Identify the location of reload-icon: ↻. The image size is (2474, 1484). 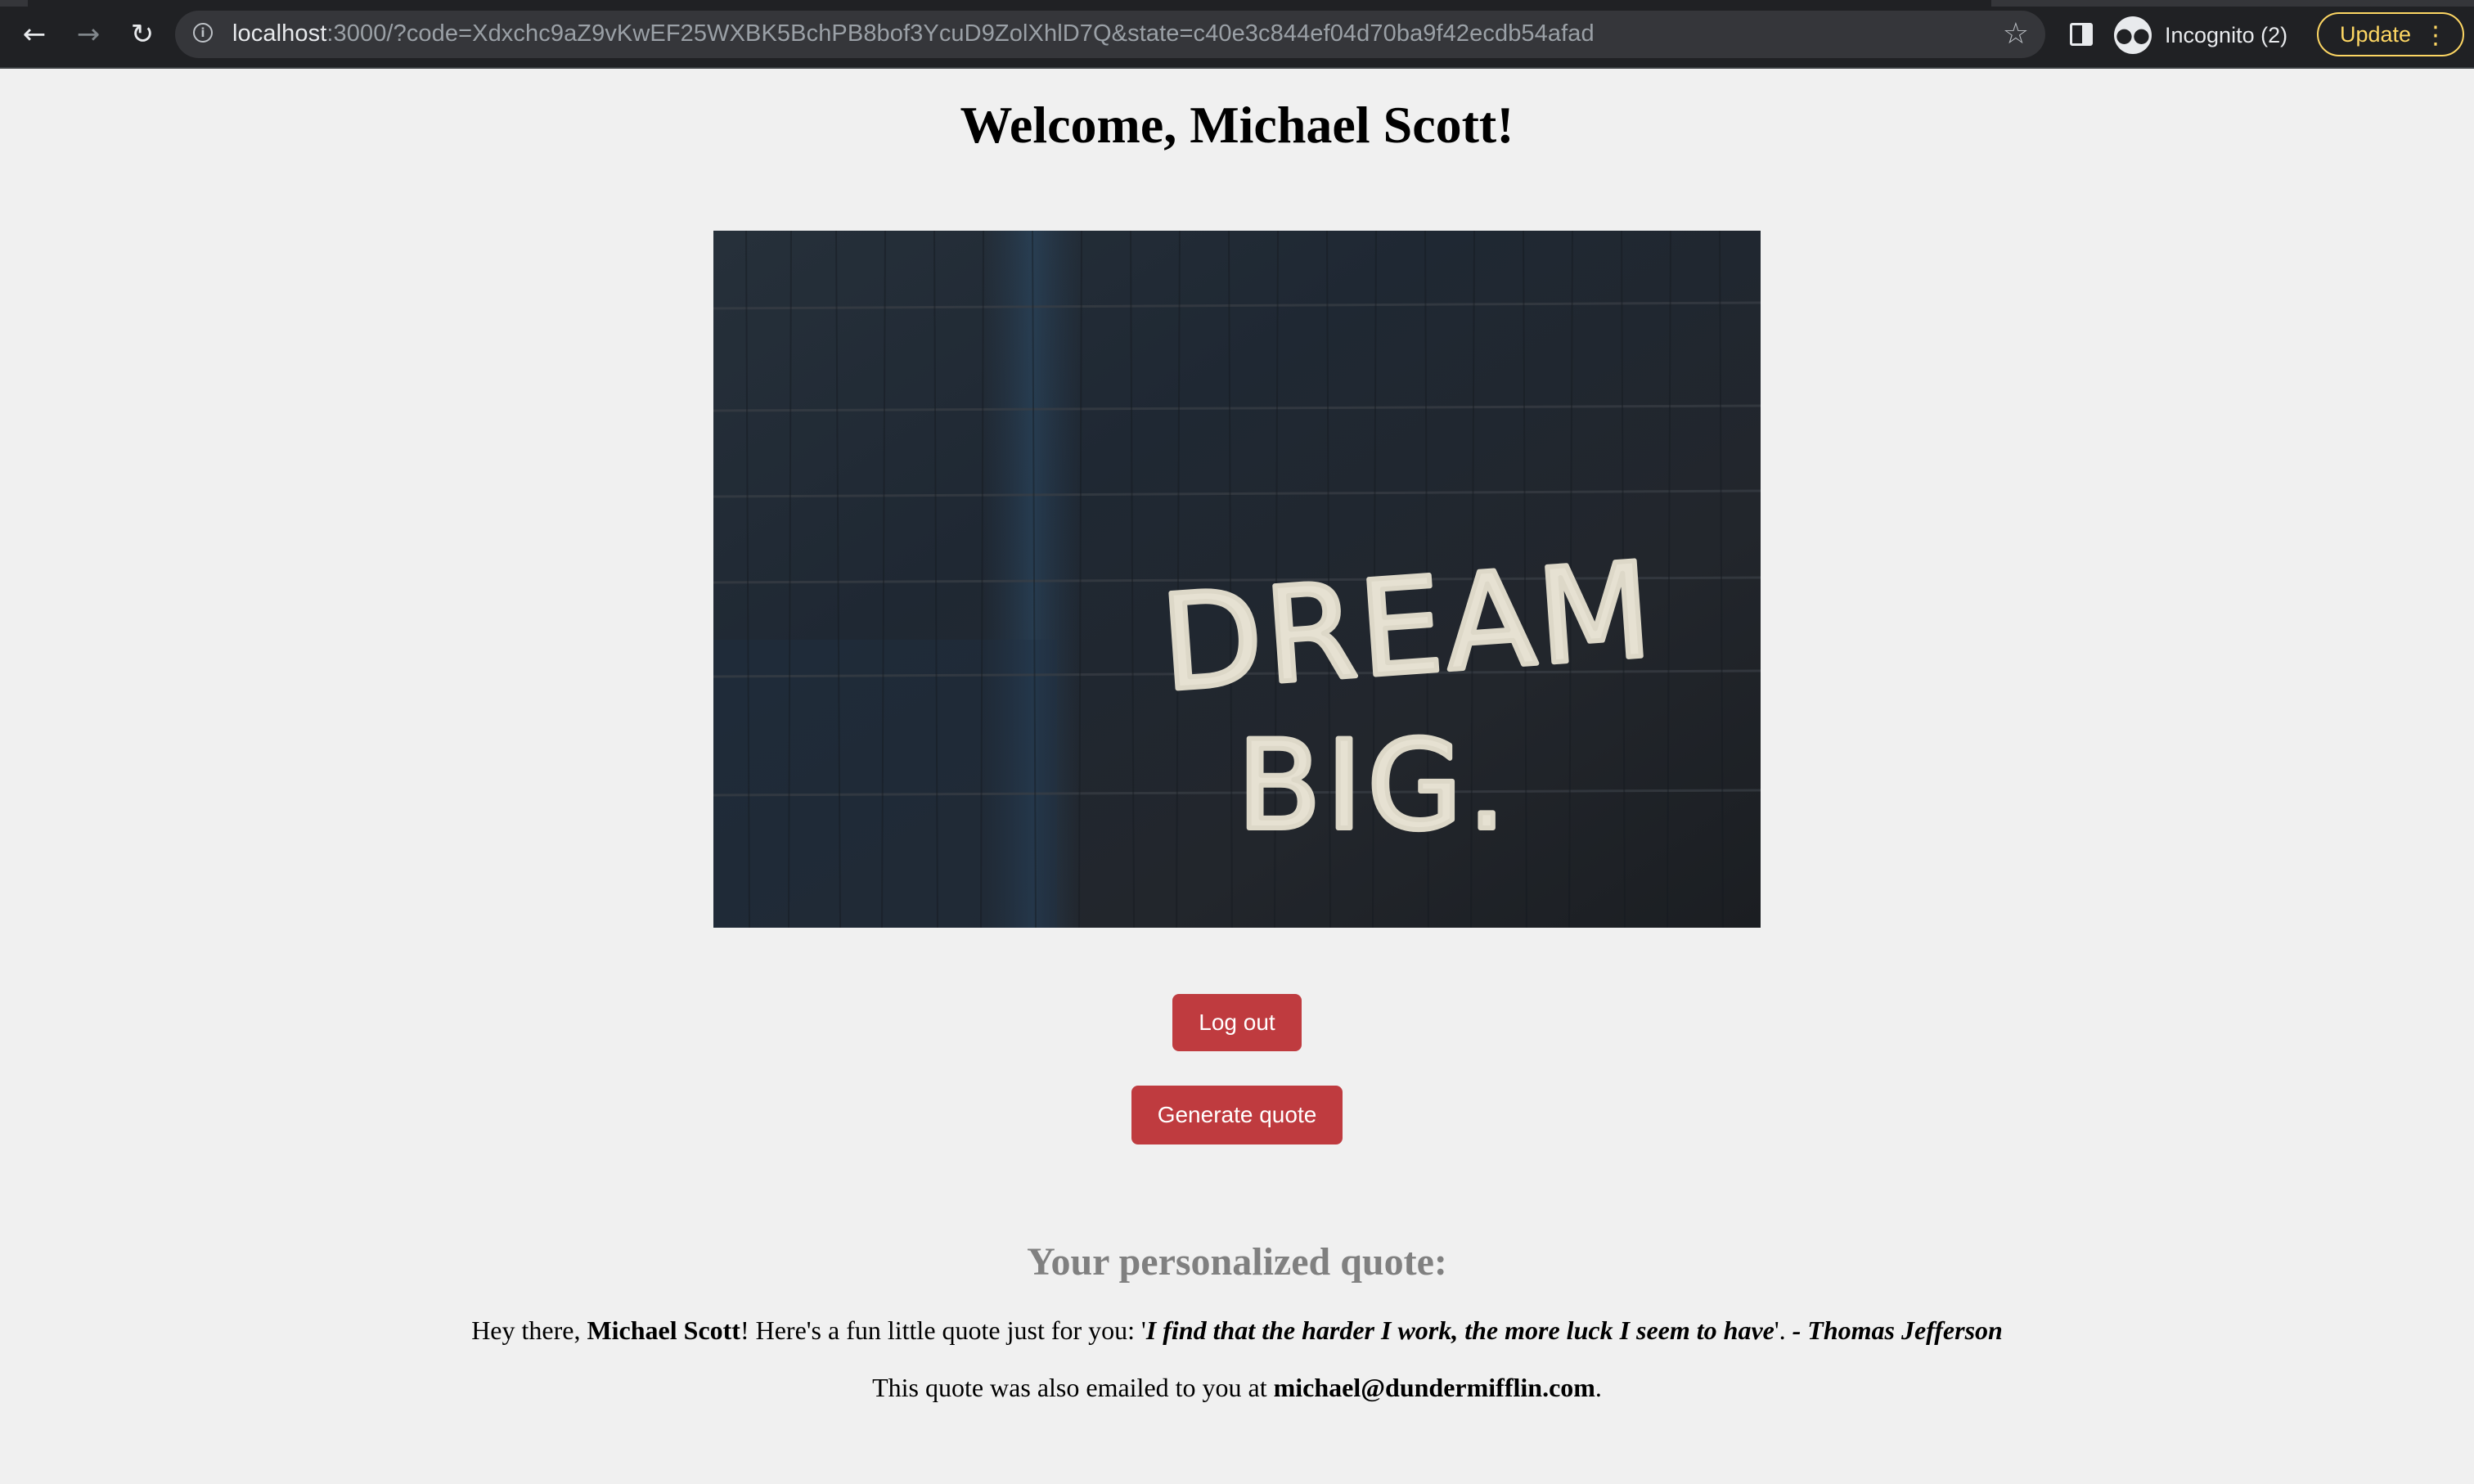
(142, 34).